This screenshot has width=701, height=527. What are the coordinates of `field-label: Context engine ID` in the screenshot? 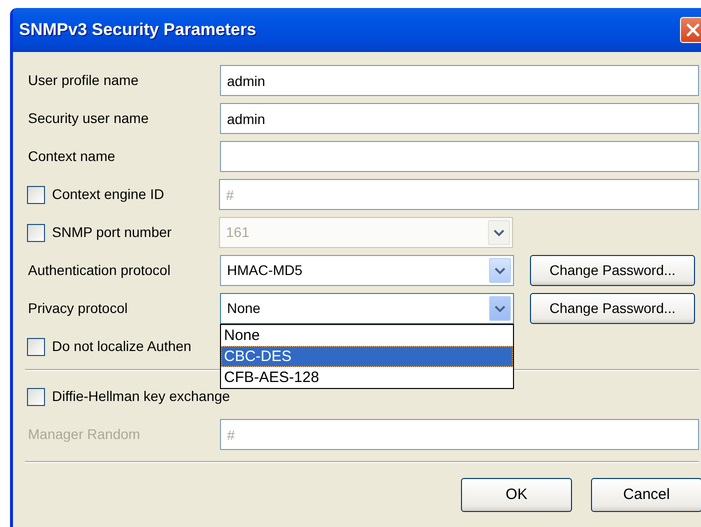 It's located at (108, 194).